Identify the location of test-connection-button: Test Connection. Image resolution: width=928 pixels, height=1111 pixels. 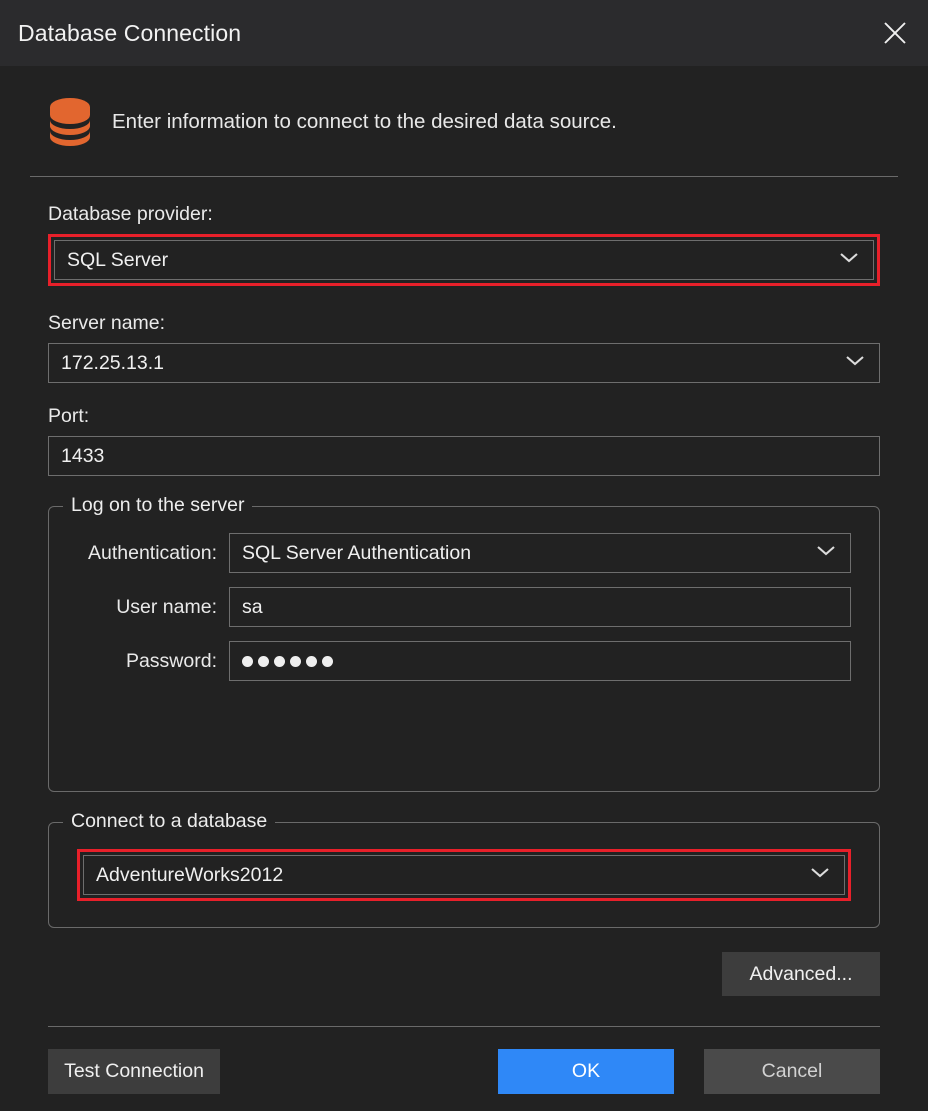
(134, 1071).